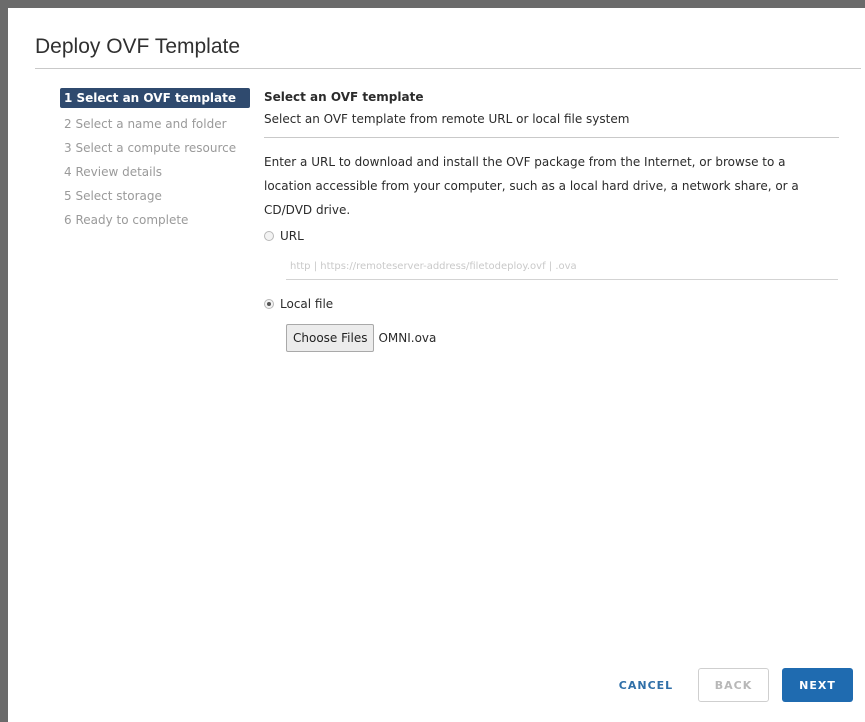  Describe the element at coordinates (817, 685) in the screenshot. I see `next-button: NEXT` at that location.